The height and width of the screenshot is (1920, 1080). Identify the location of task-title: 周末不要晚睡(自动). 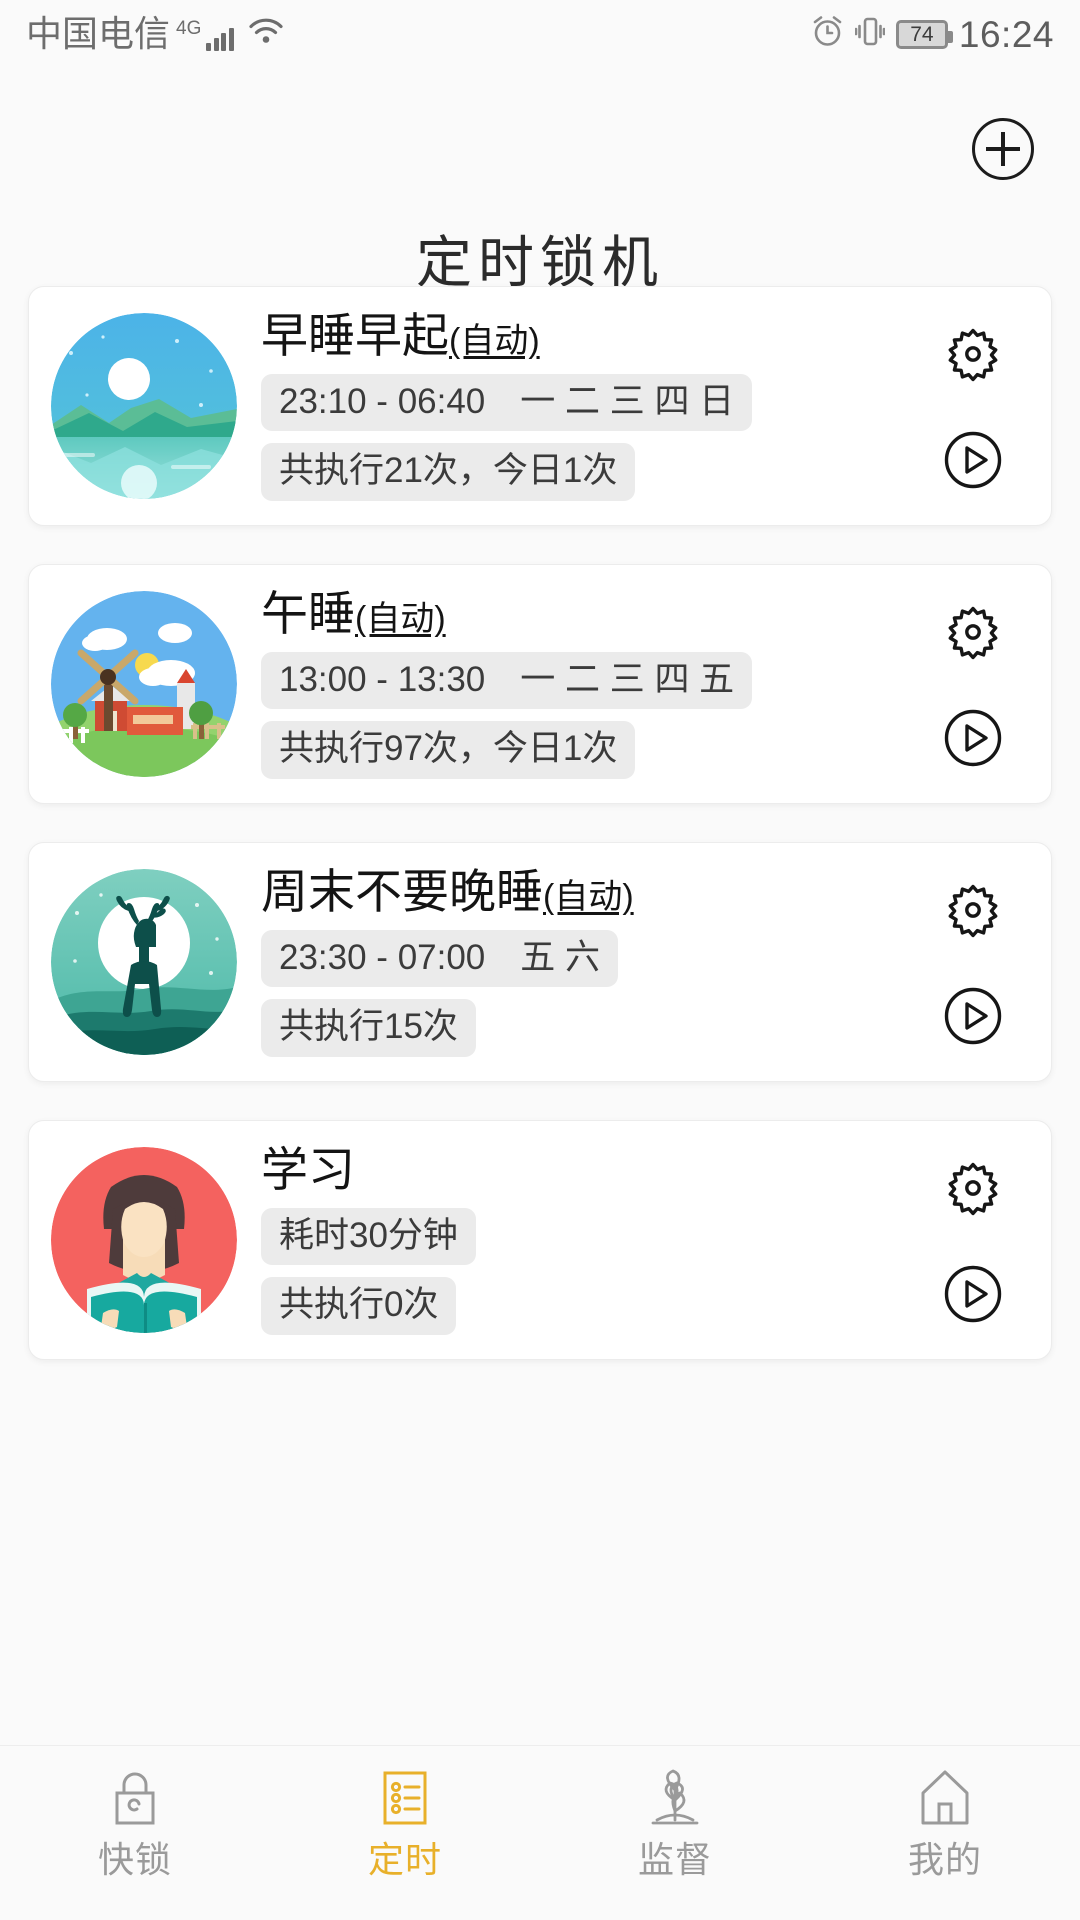
(589, 892).